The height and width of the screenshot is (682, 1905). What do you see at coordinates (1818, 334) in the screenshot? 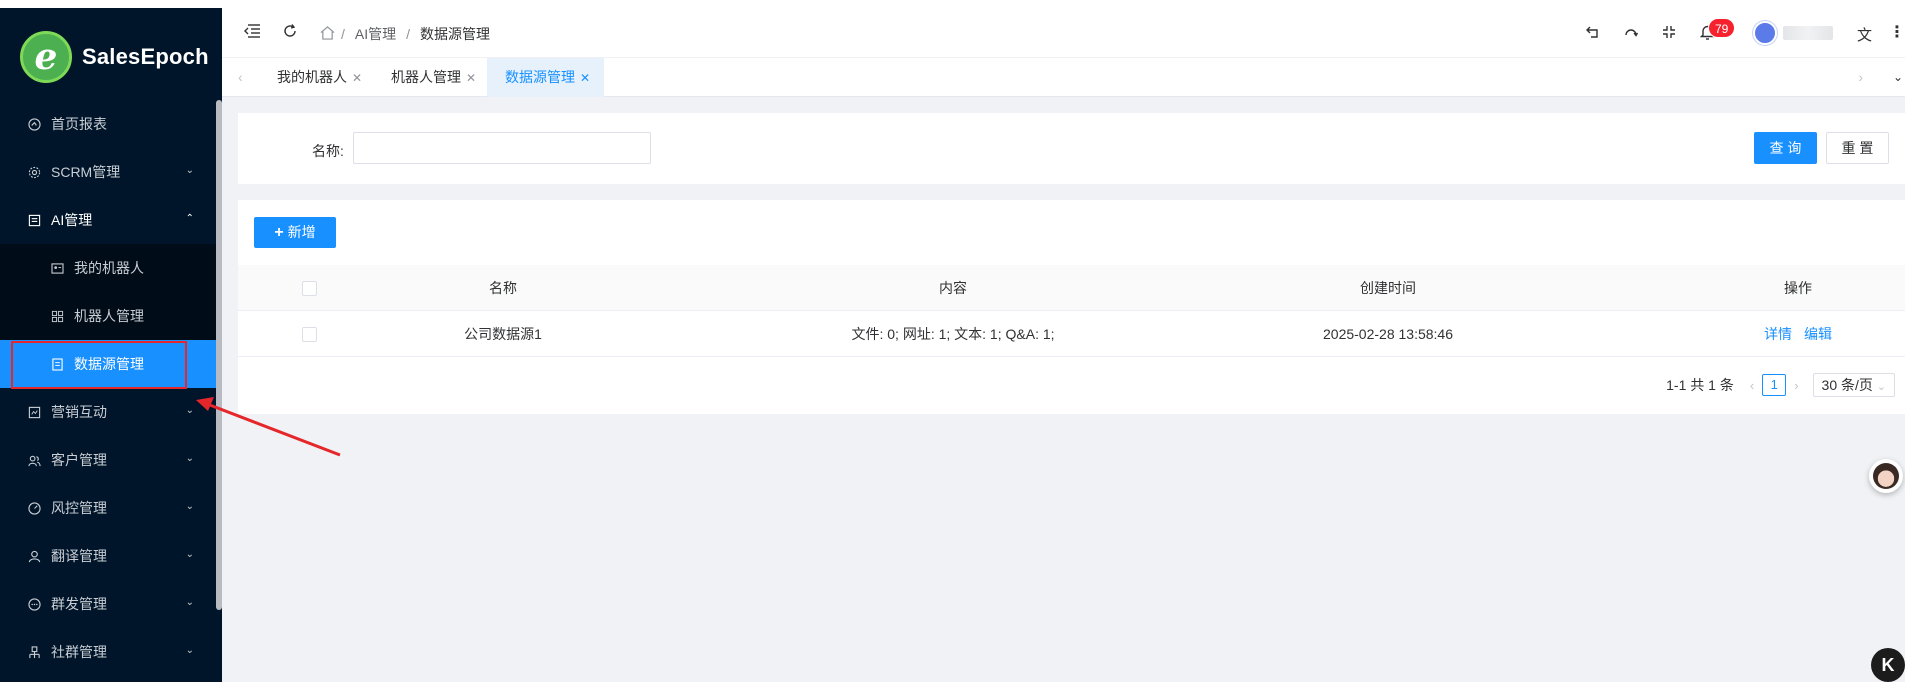
I see `edit-link: 编辑` at bounding box center [1818, 334].